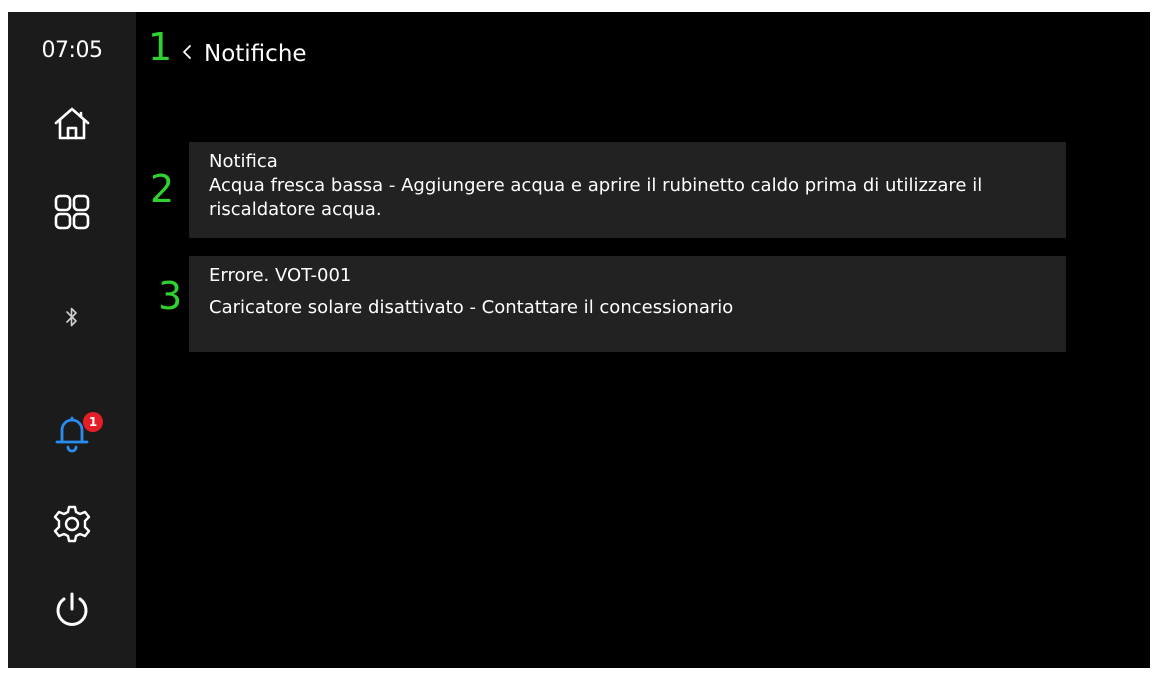 Image resolution: width=1158 pixels, height=681 pixels. I want to click on bluetooth-icon, so click(72, 317).